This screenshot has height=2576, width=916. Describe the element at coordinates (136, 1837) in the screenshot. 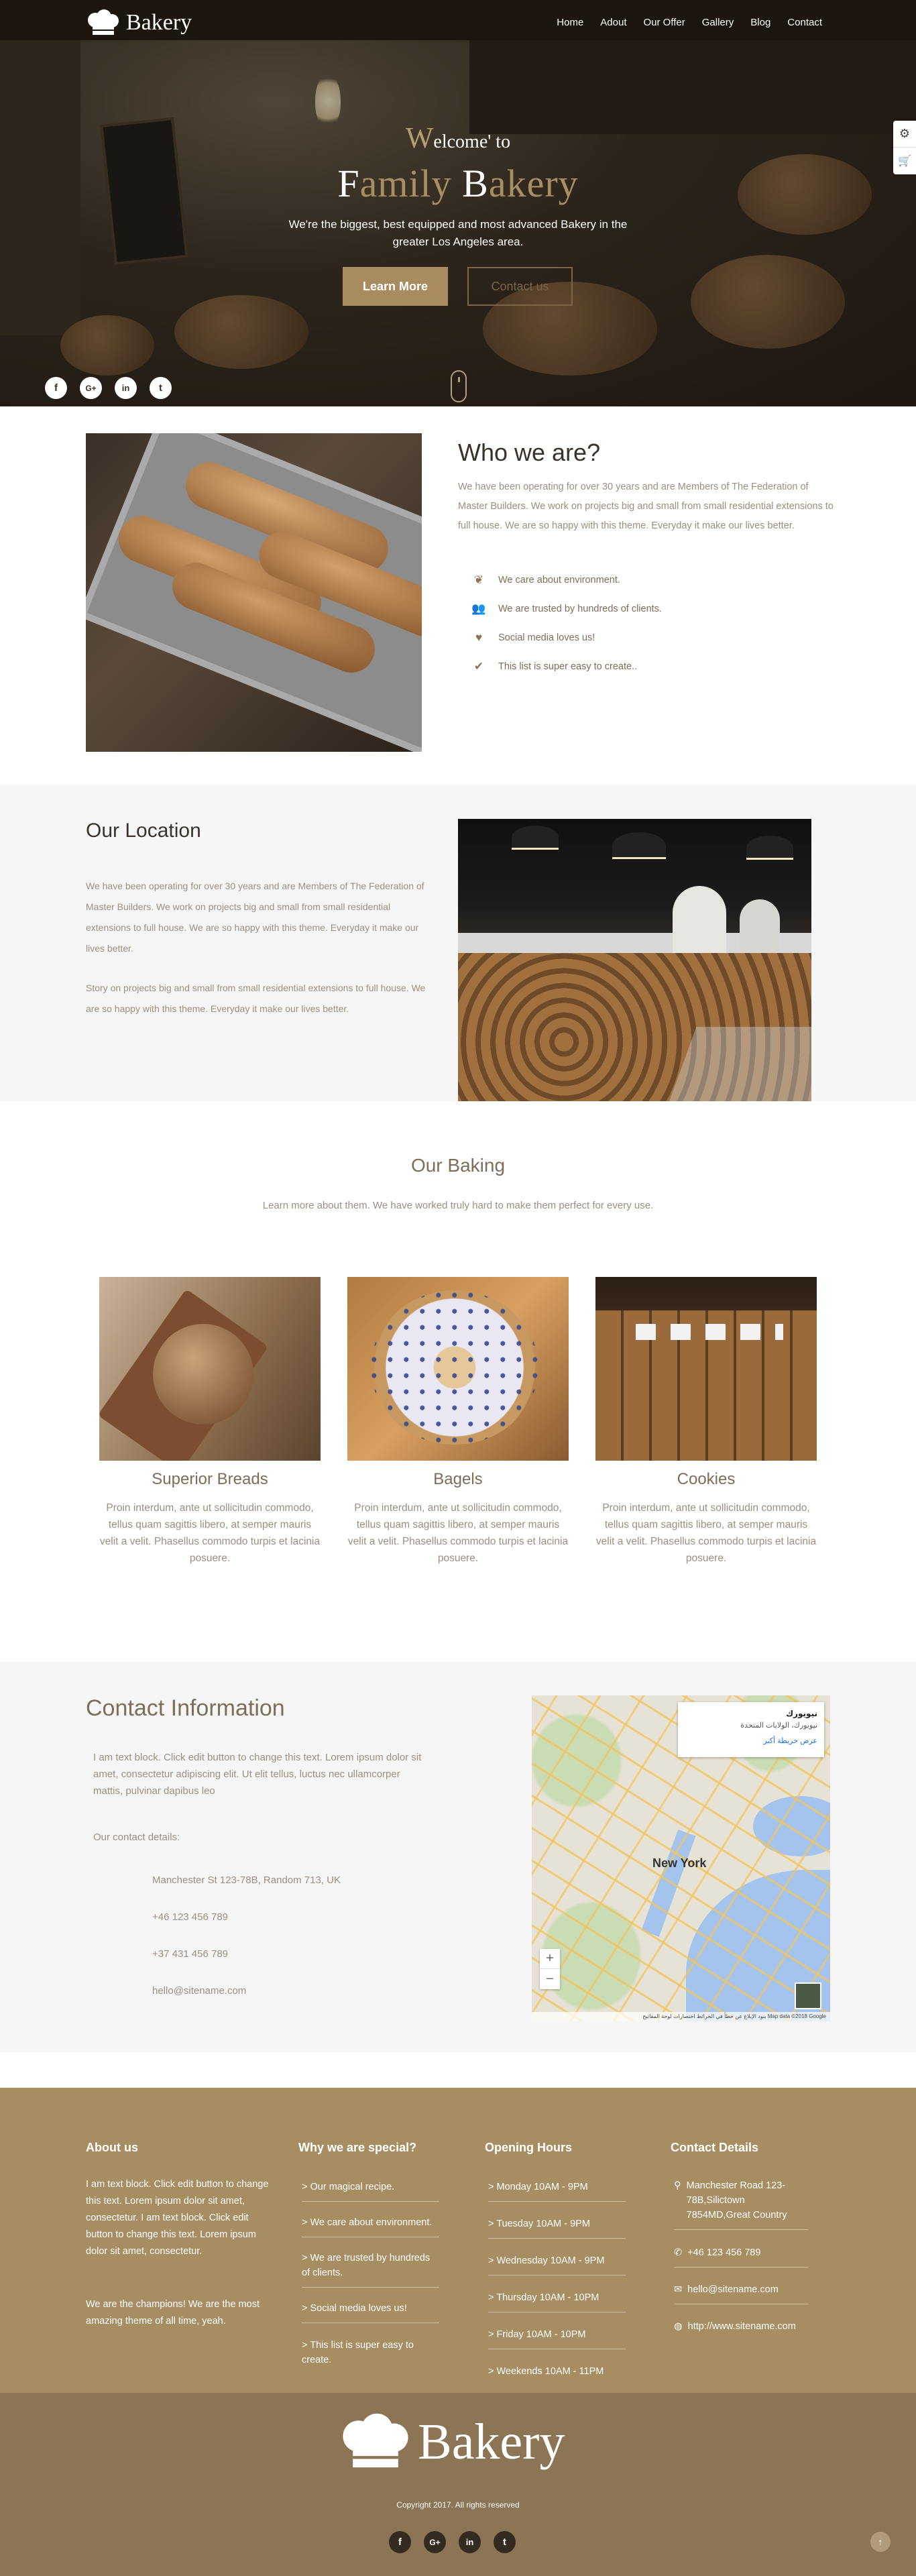

I see `contact-details-label: Our contact details:` at that location.